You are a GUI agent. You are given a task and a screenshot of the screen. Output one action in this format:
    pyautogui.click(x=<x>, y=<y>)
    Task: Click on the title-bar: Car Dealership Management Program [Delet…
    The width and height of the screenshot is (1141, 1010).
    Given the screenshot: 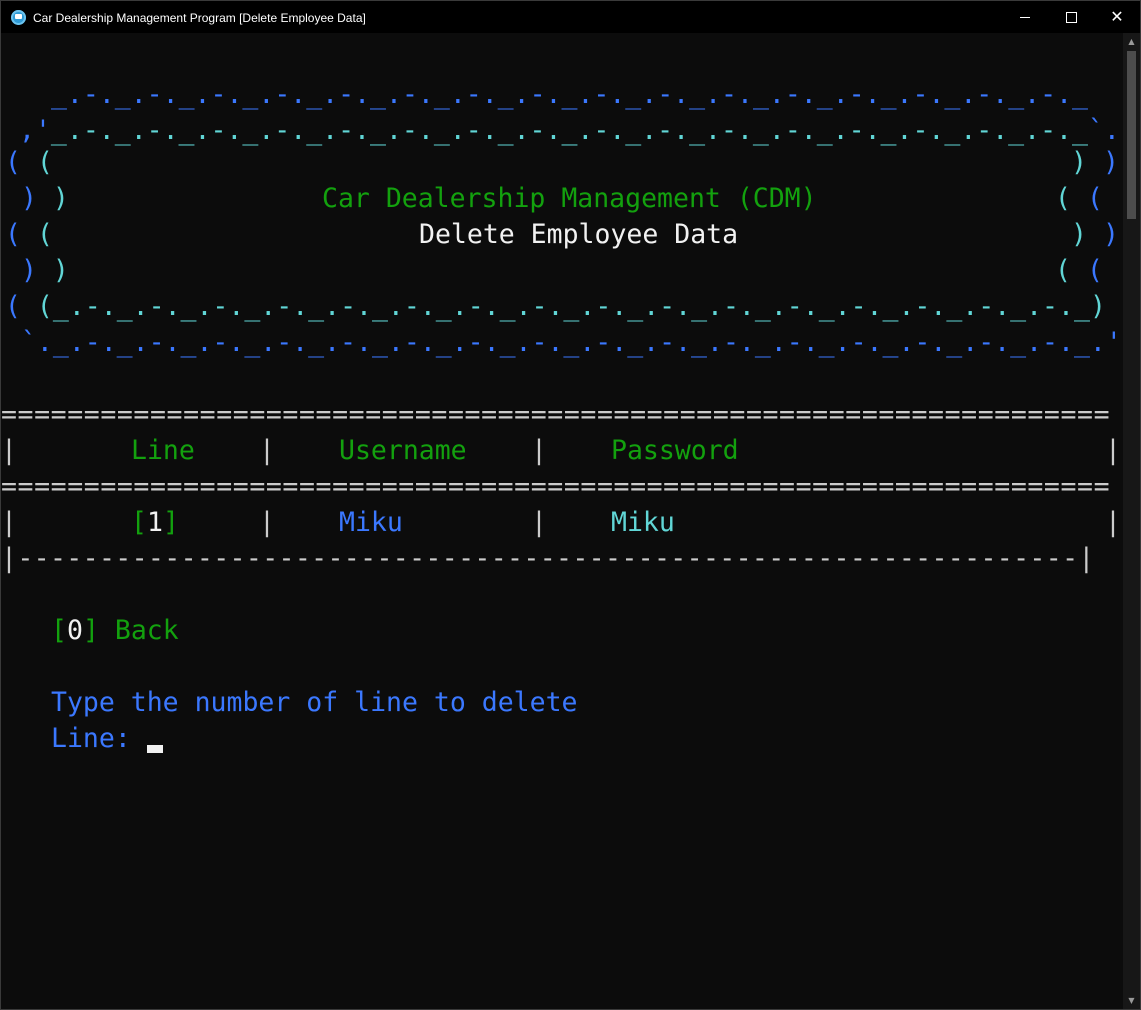 What is the action you would take?
    pyautogui.click(x=570, y=17)
    